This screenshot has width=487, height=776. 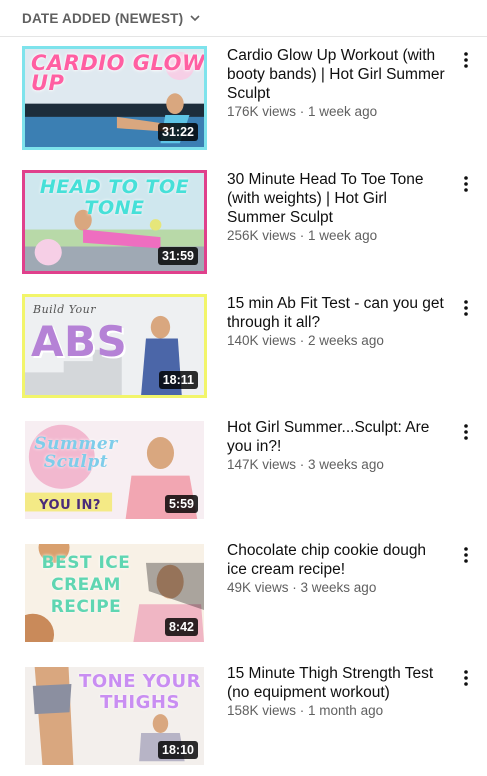 I want to click on video-thumbnail: CARDIO GLOW UP 31:22, so click(x=114, y=98).